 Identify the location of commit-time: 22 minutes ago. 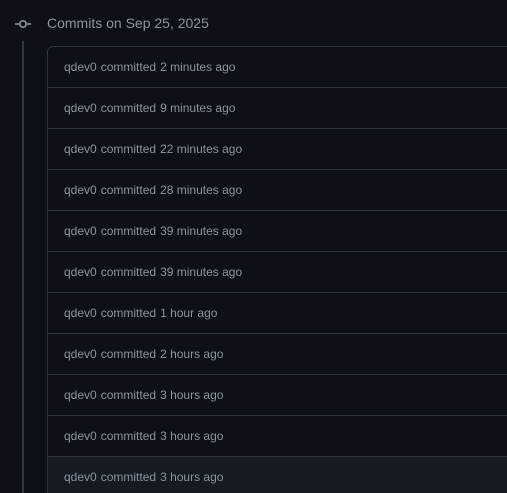
(201, 149).